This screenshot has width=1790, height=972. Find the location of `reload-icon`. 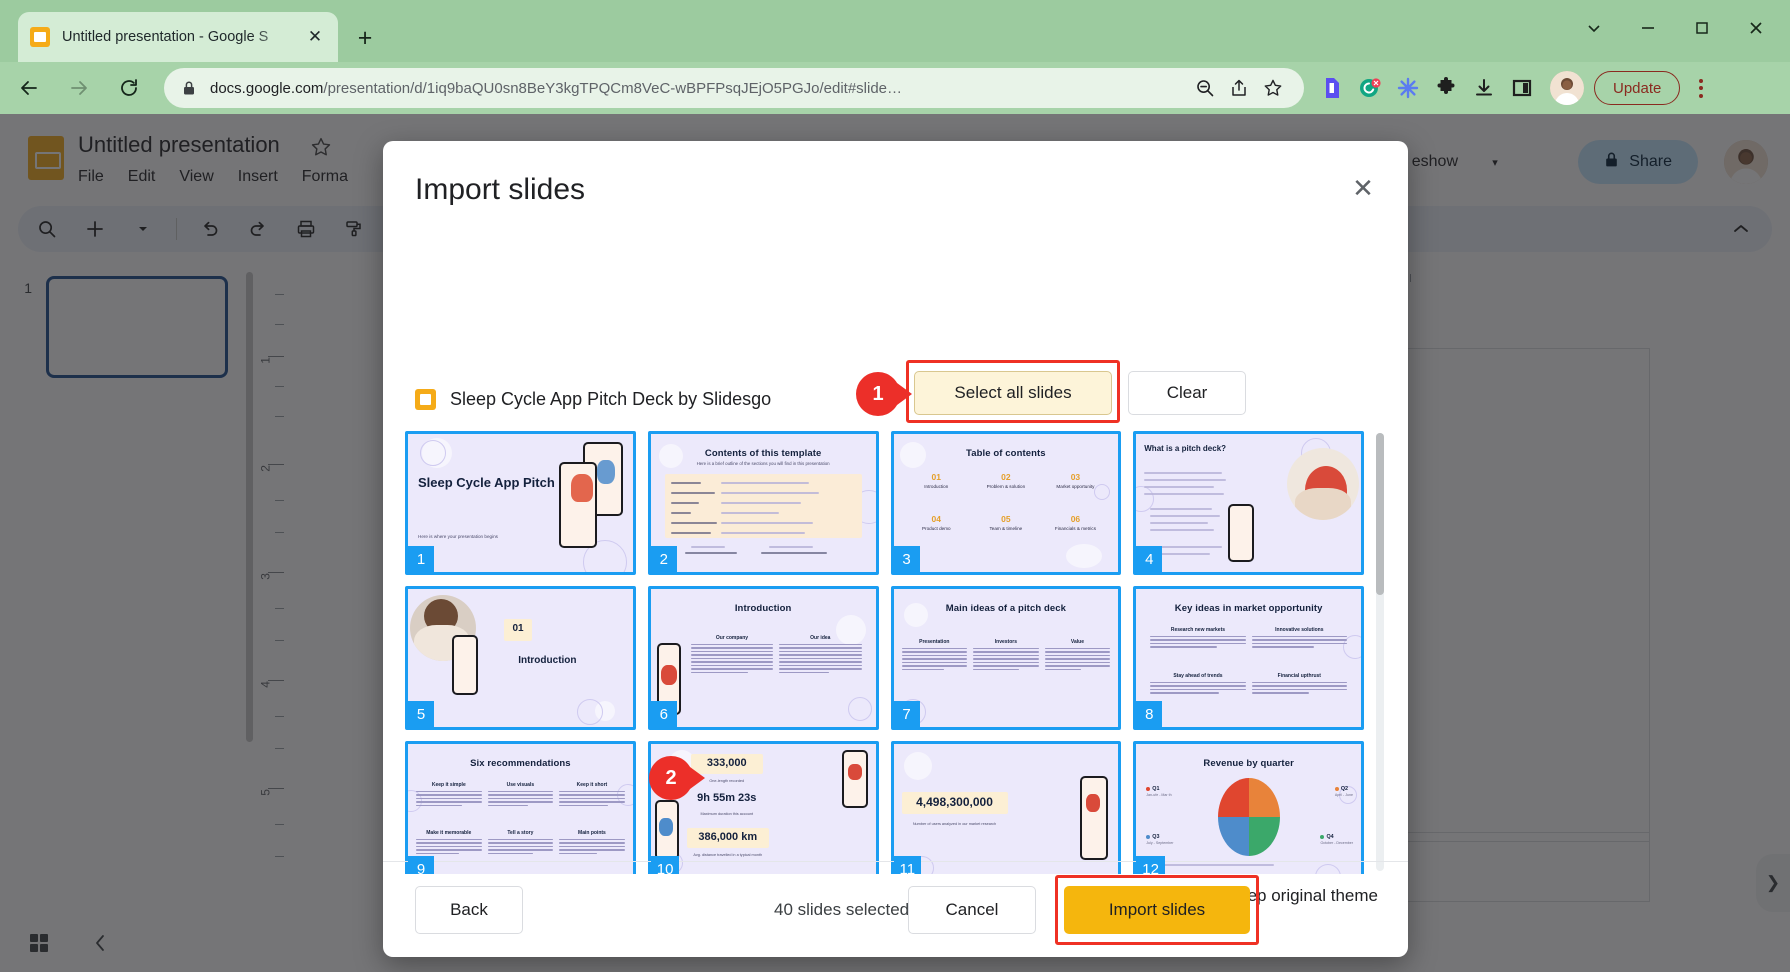

reload-icon is located at coordinates (129, 88).